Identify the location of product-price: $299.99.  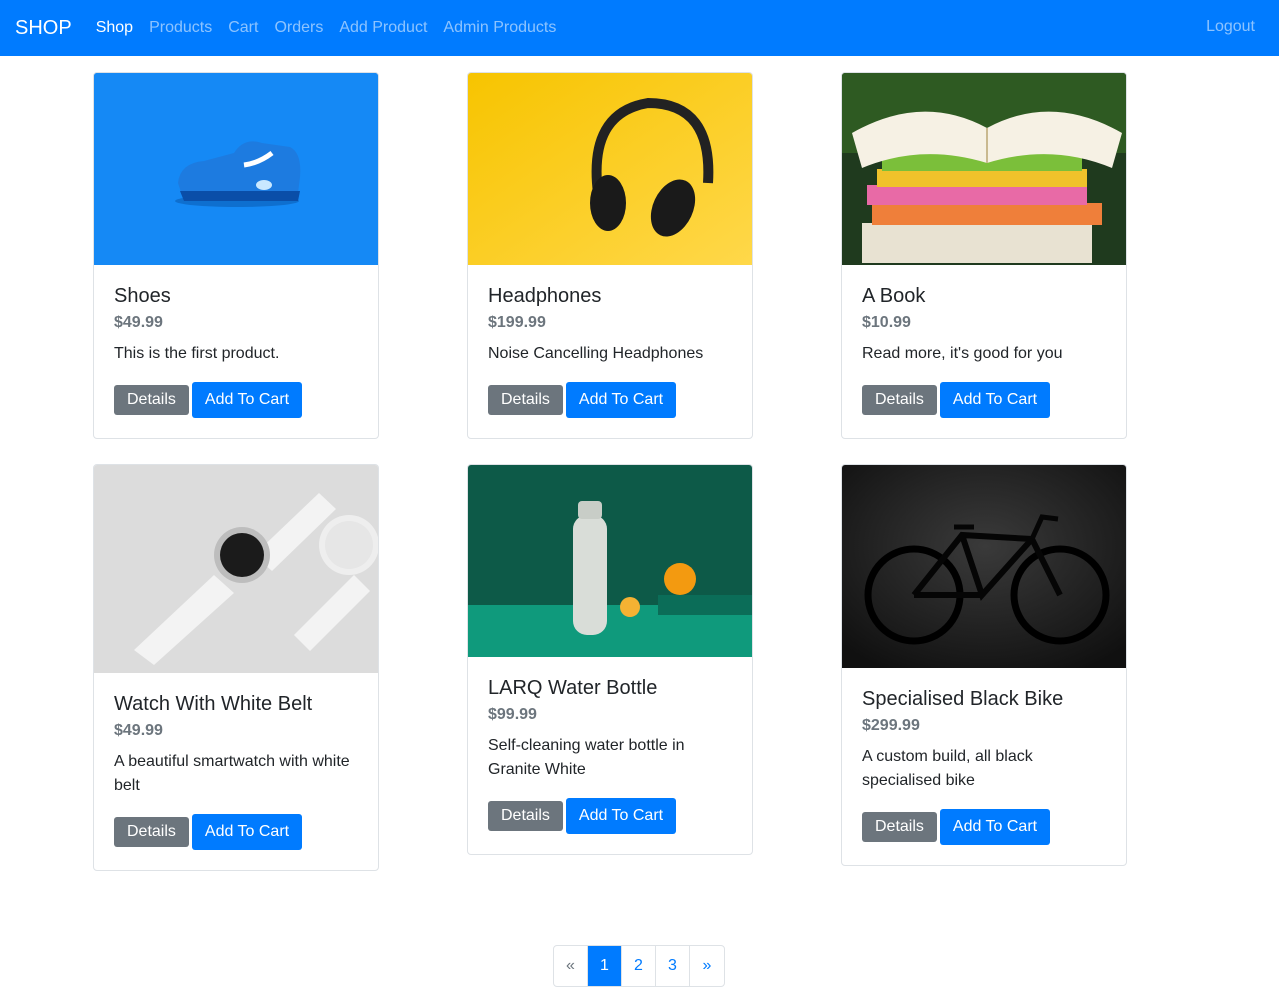
(891, 725).